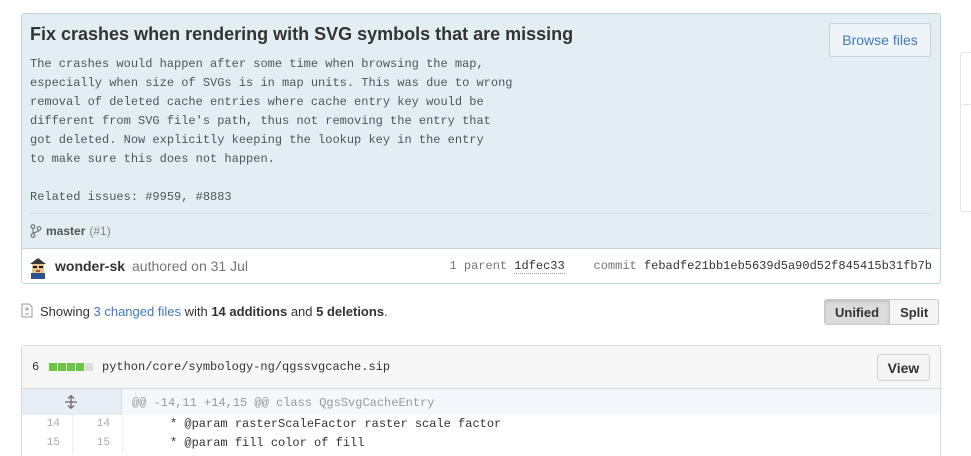 The width and height of the screenshot is (971, 456). What do you see at coordinates (41, 424) in the screenshot?
I see `old-line-number: 14` at bounding box center [41, 424].